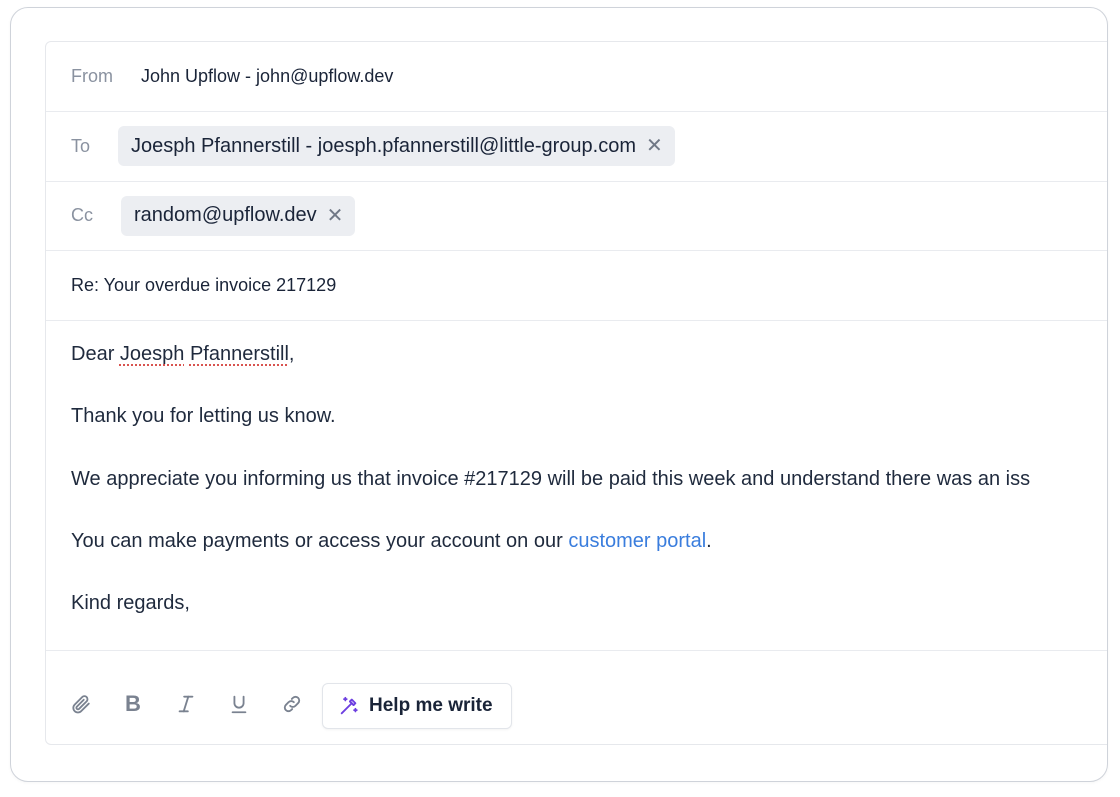 The height and width of the screenshot is (797, 1120). What do you see at coordinates (82, 215) in the screenshot?
I see `cc-label: Cc` at bounding box center [82, 215].